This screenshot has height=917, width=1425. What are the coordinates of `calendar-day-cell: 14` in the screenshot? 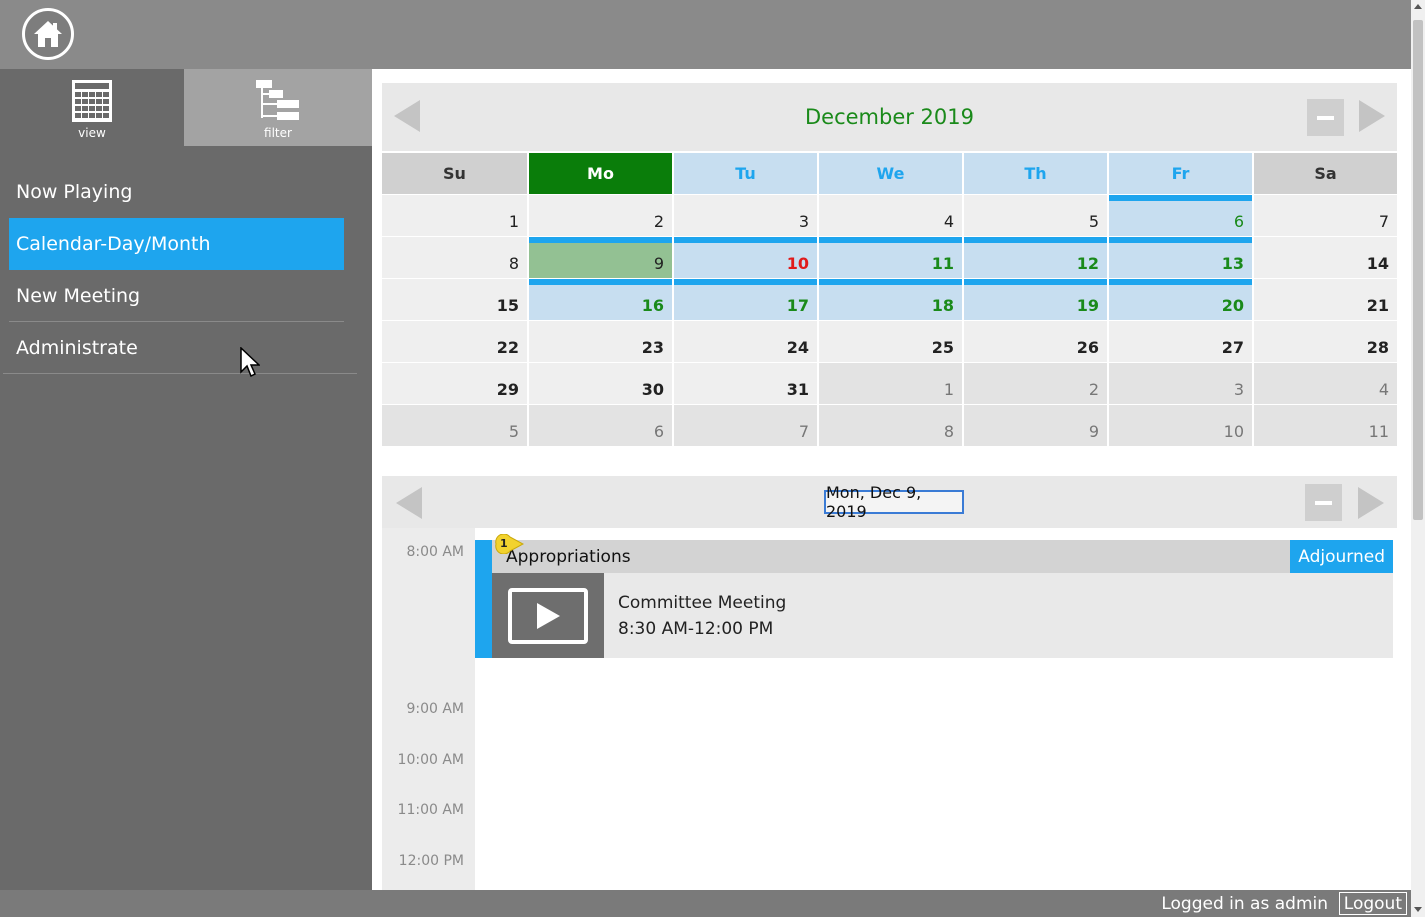 It's located at (1325, 257).